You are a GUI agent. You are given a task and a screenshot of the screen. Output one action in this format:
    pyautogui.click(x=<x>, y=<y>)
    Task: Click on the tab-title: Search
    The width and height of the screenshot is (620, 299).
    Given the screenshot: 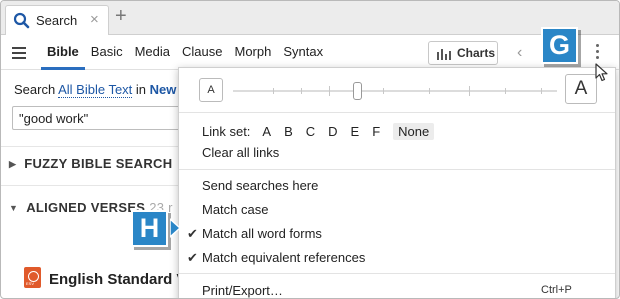 What is the action you would take?
    pyautogui.click(x=57, y=20)
    